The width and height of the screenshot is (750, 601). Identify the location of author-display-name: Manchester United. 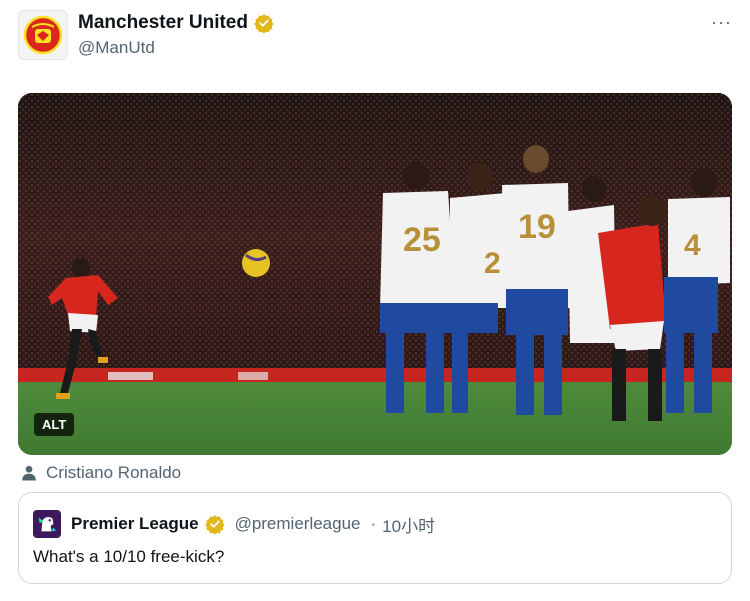
(163, 23).